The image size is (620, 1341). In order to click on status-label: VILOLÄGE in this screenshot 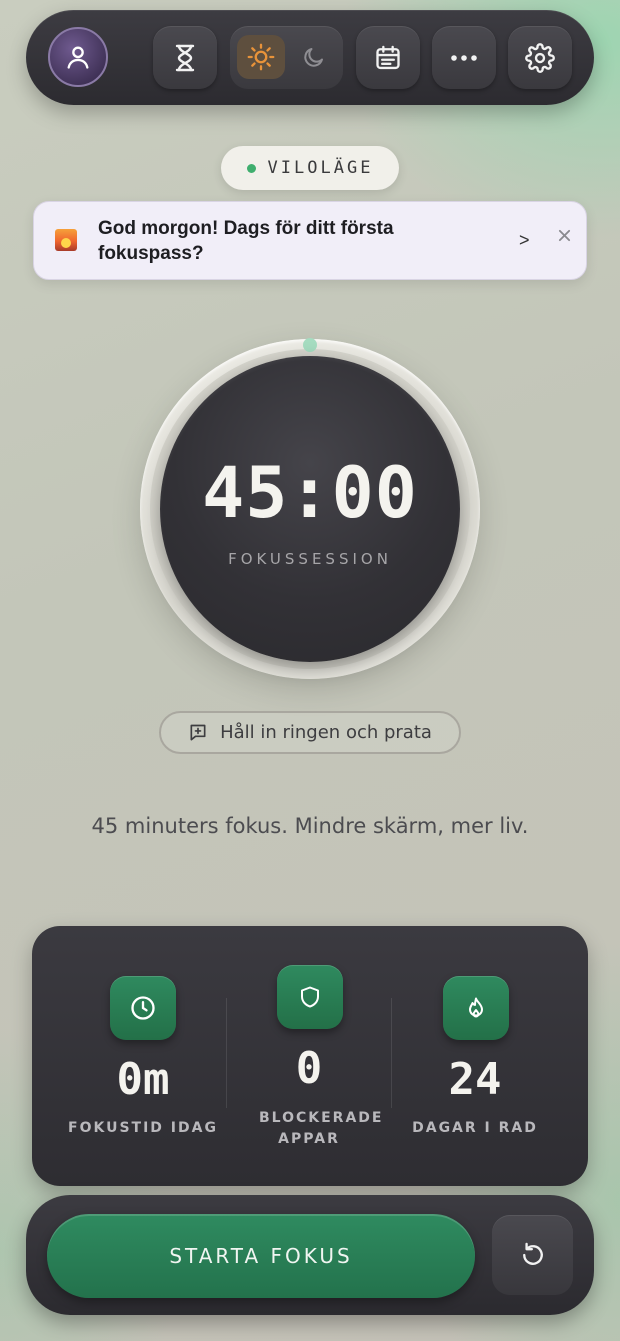, I will do `click(320, 168)`.